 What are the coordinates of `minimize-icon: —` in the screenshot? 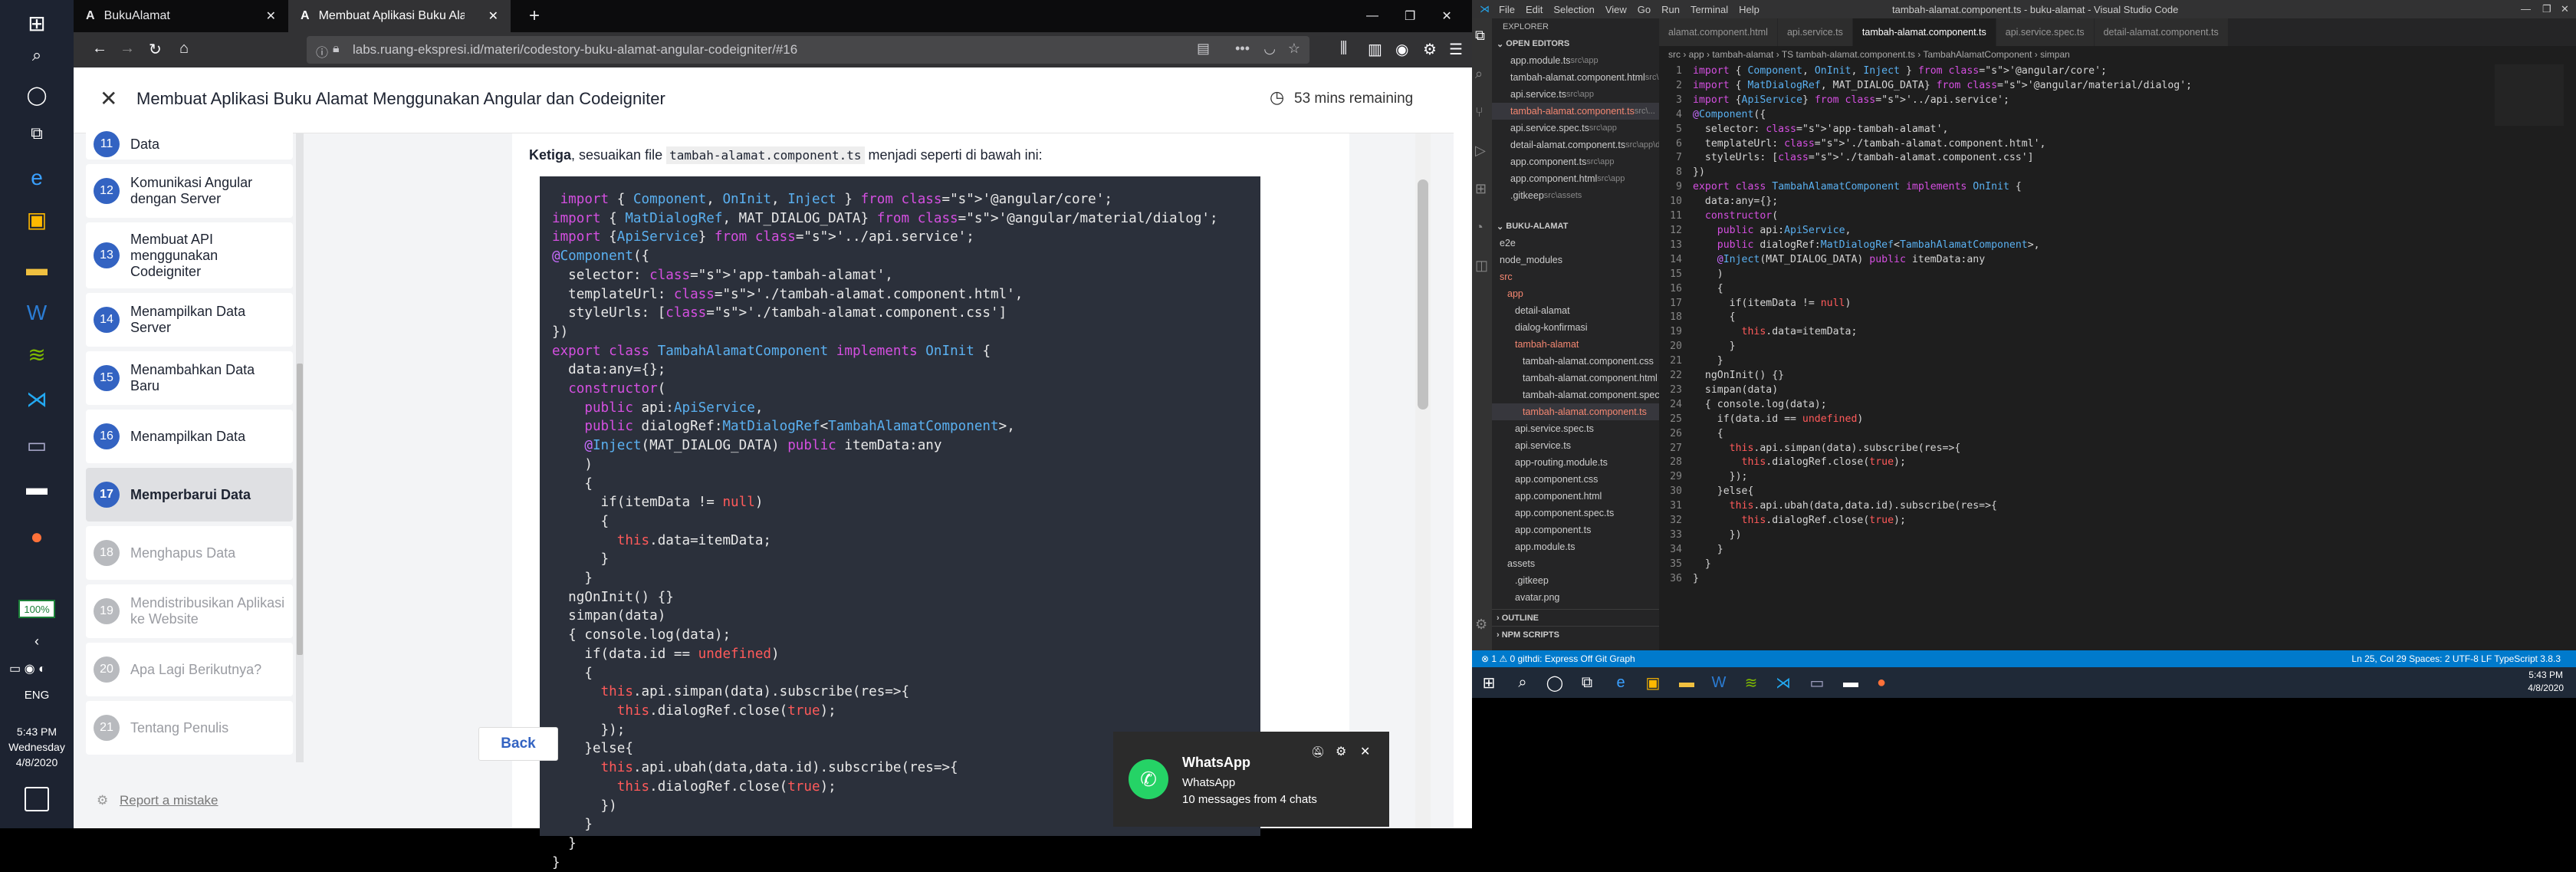 It's located at (2526, 9).